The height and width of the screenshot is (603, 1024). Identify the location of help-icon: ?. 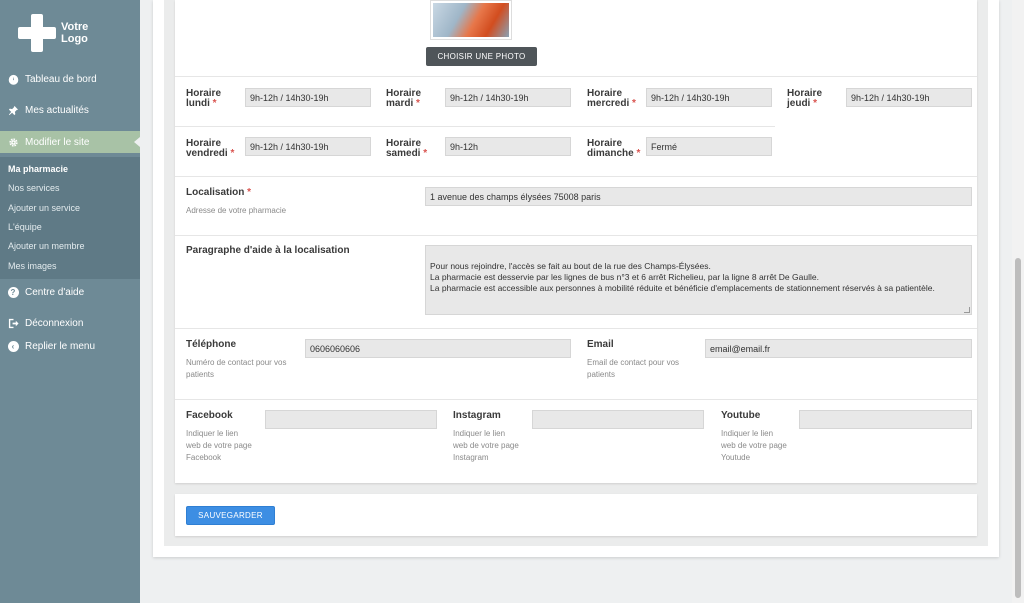
(13, 292).